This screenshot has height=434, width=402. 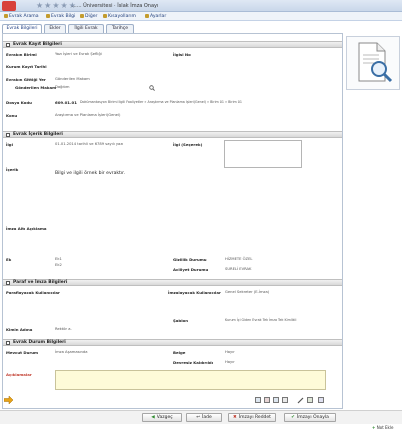 What do you see at coordinates (191, 269) in the screenshot?
I see `aciliyet-label: Aciliyet Durumu` at bounding box center [191, 269].